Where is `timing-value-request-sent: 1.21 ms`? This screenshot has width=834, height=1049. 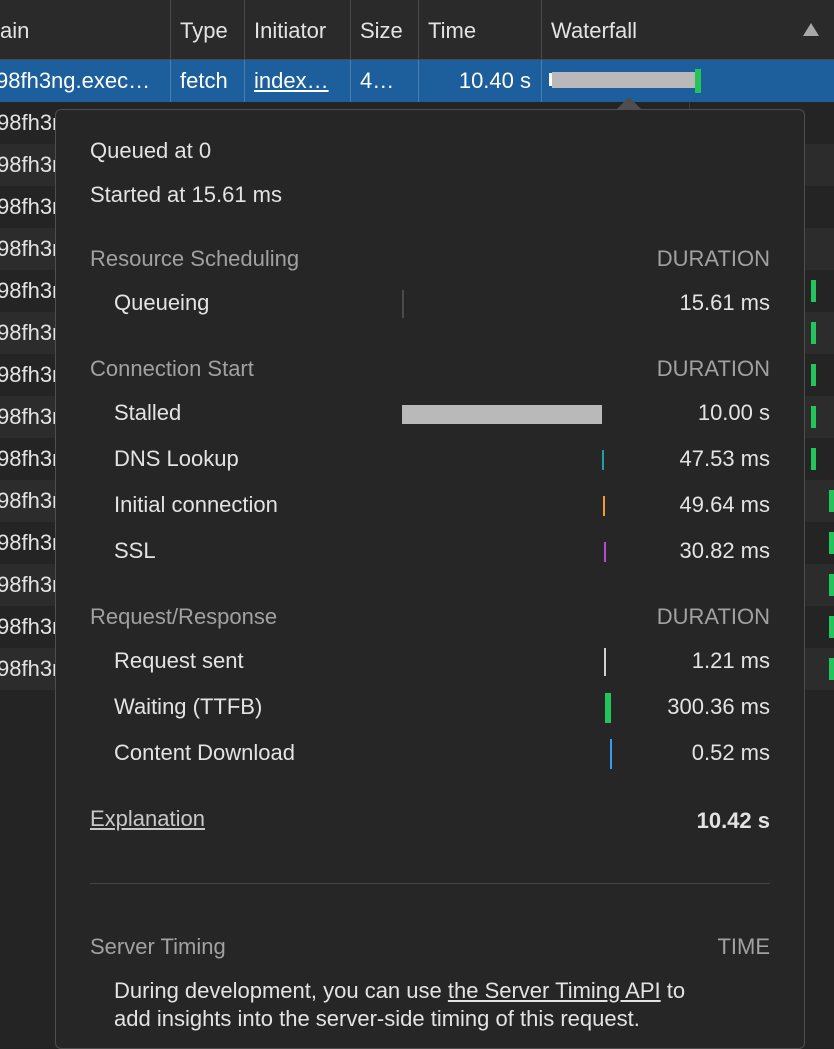
timing-value-request-sent: 1.21 ms is located at coordinates (730, 660).